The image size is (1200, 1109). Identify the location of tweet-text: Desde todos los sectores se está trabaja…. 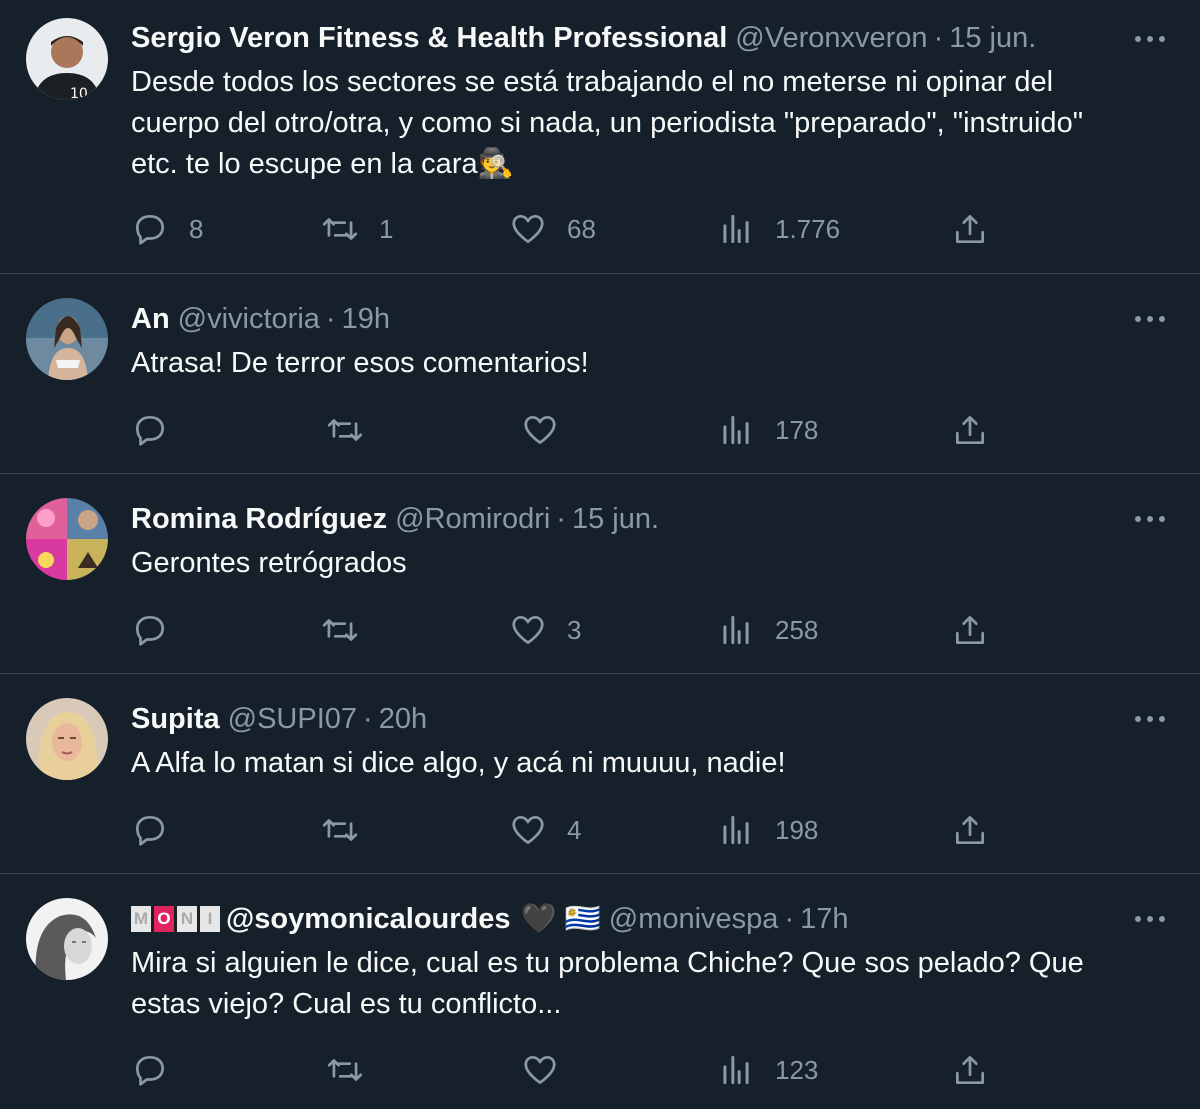
(651, 123).